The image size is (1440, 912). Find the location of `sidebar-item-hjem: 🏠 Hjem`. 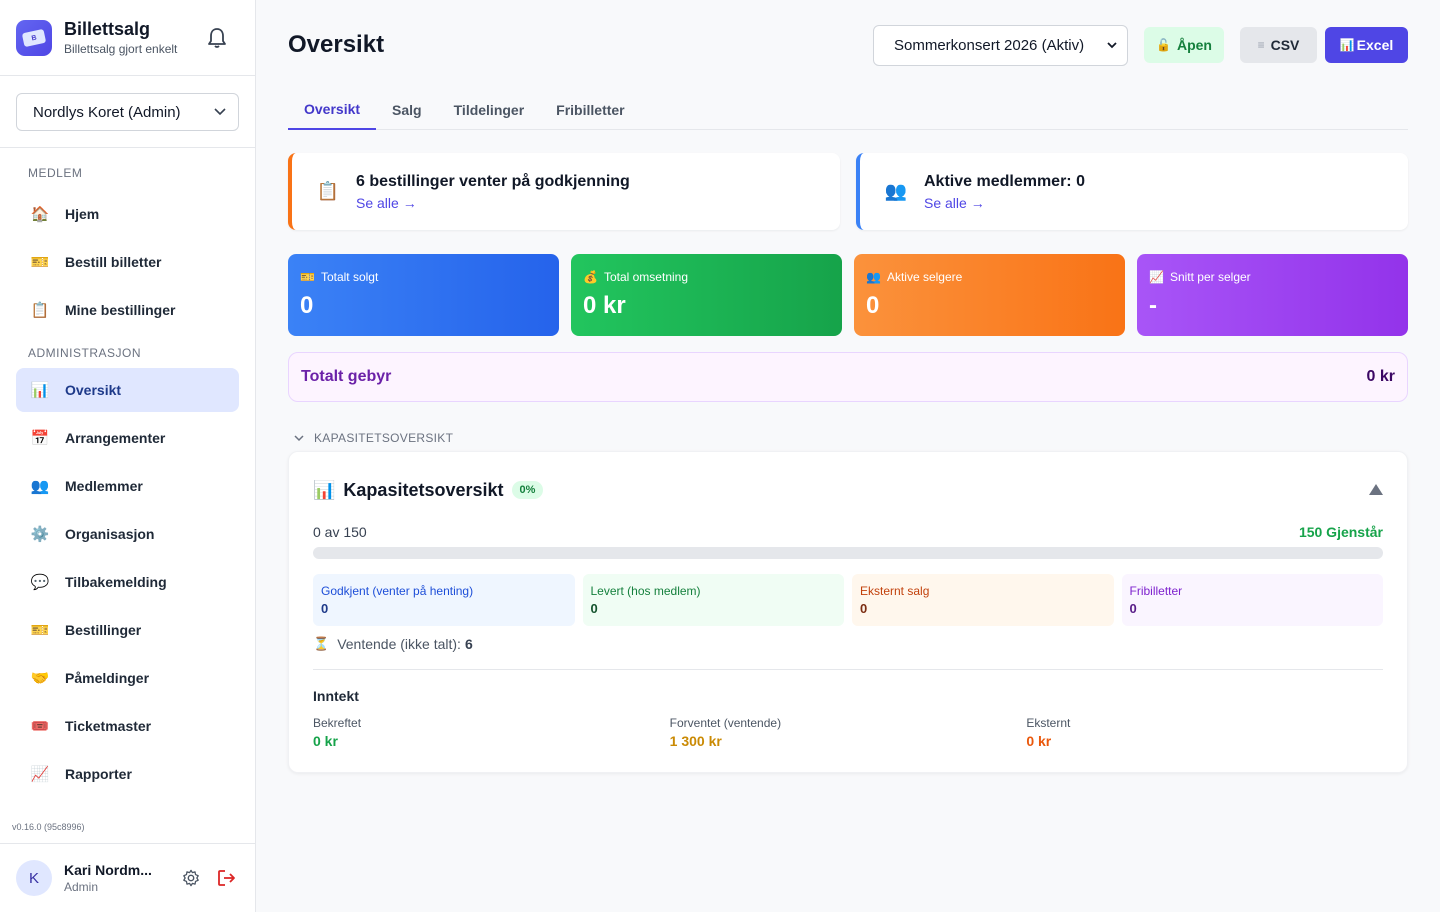

sidebar-item-hjem: 🏠 Hjem is located at coordinates (127, 214).